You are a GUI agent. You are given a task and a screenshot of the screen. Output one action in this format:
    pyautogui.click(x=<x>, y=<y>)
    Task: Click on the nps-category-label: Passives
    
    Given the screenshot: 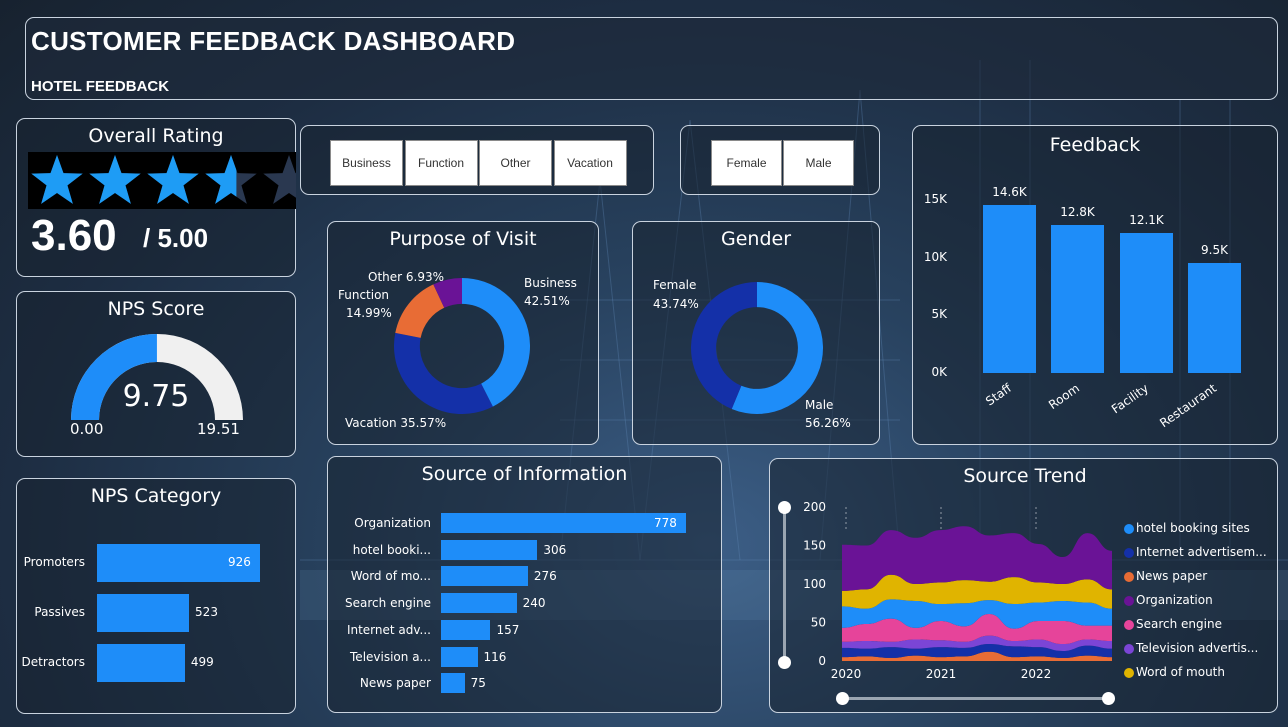 What is the action you would take?
    pyautogui.click(x=59, y=612)
    